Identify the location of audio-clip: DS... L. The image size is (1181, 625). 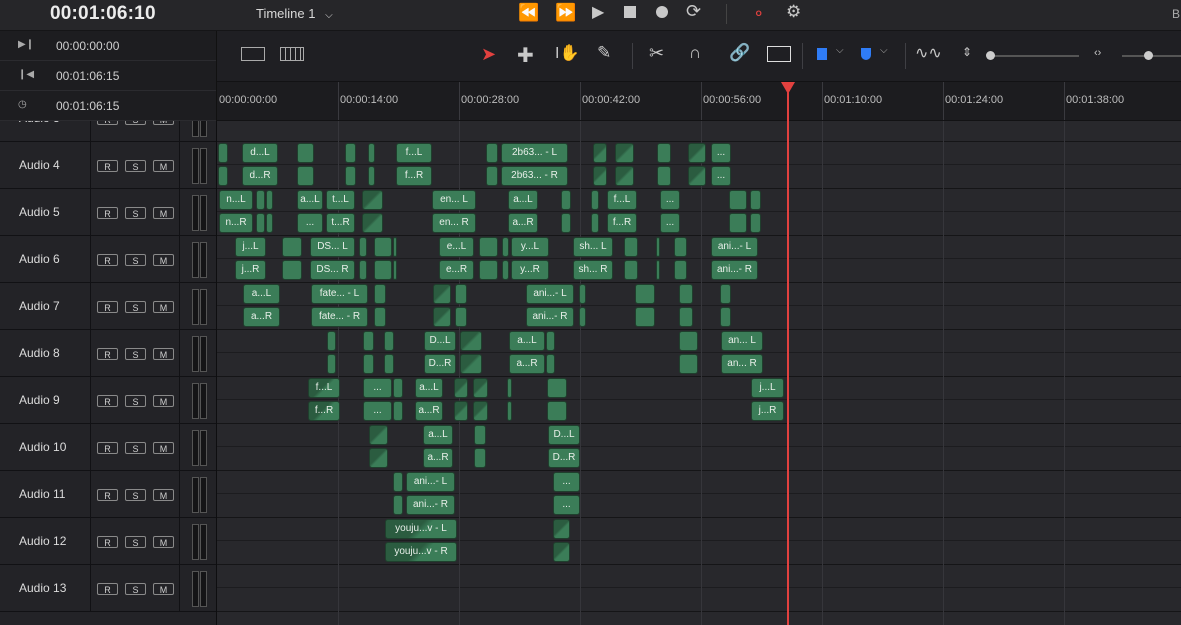
(332, 247).